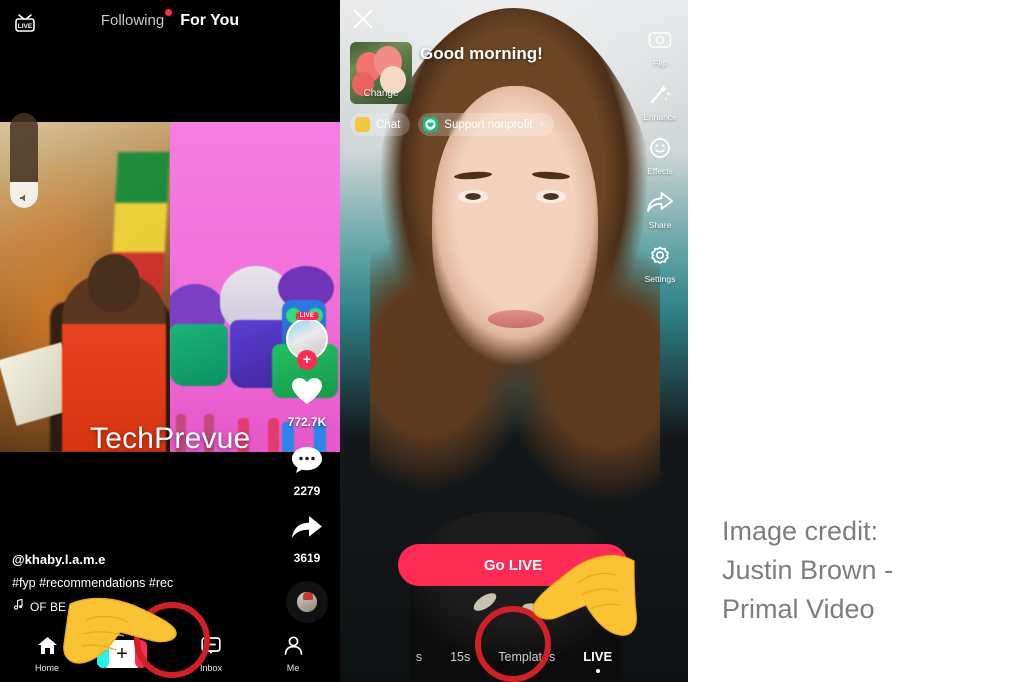 This screenshot has height=682, width=1024. I want to click on tool-effects: Effects, so click(660, 156).